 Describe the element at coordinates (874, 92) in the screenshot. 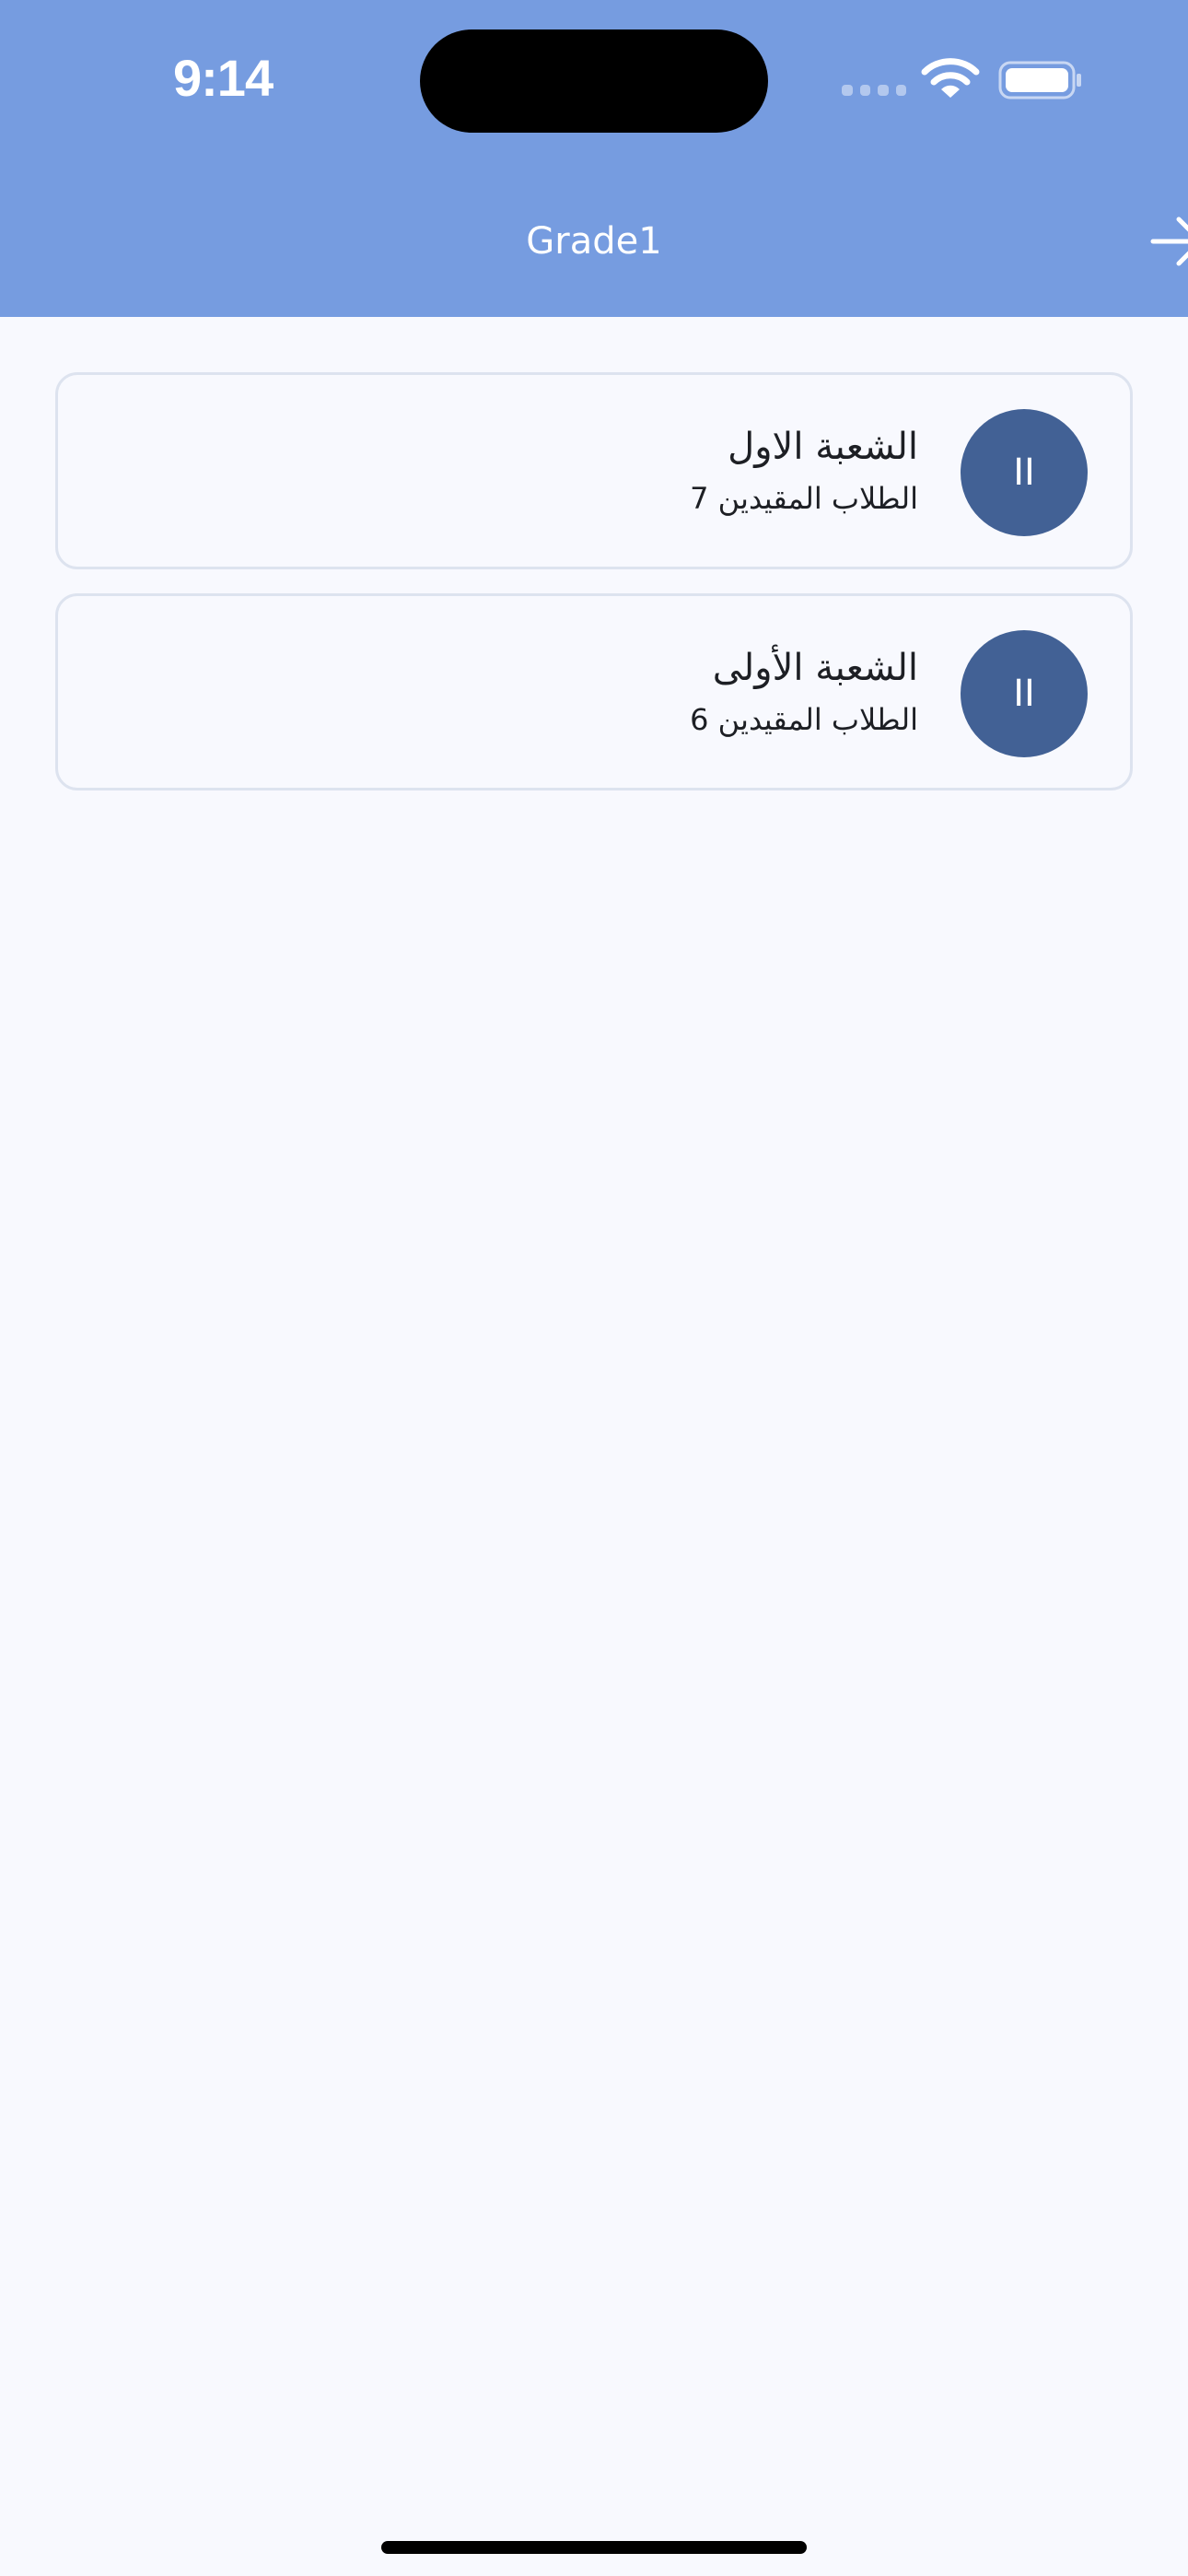

I see `cellular-signal-icon` at that location.